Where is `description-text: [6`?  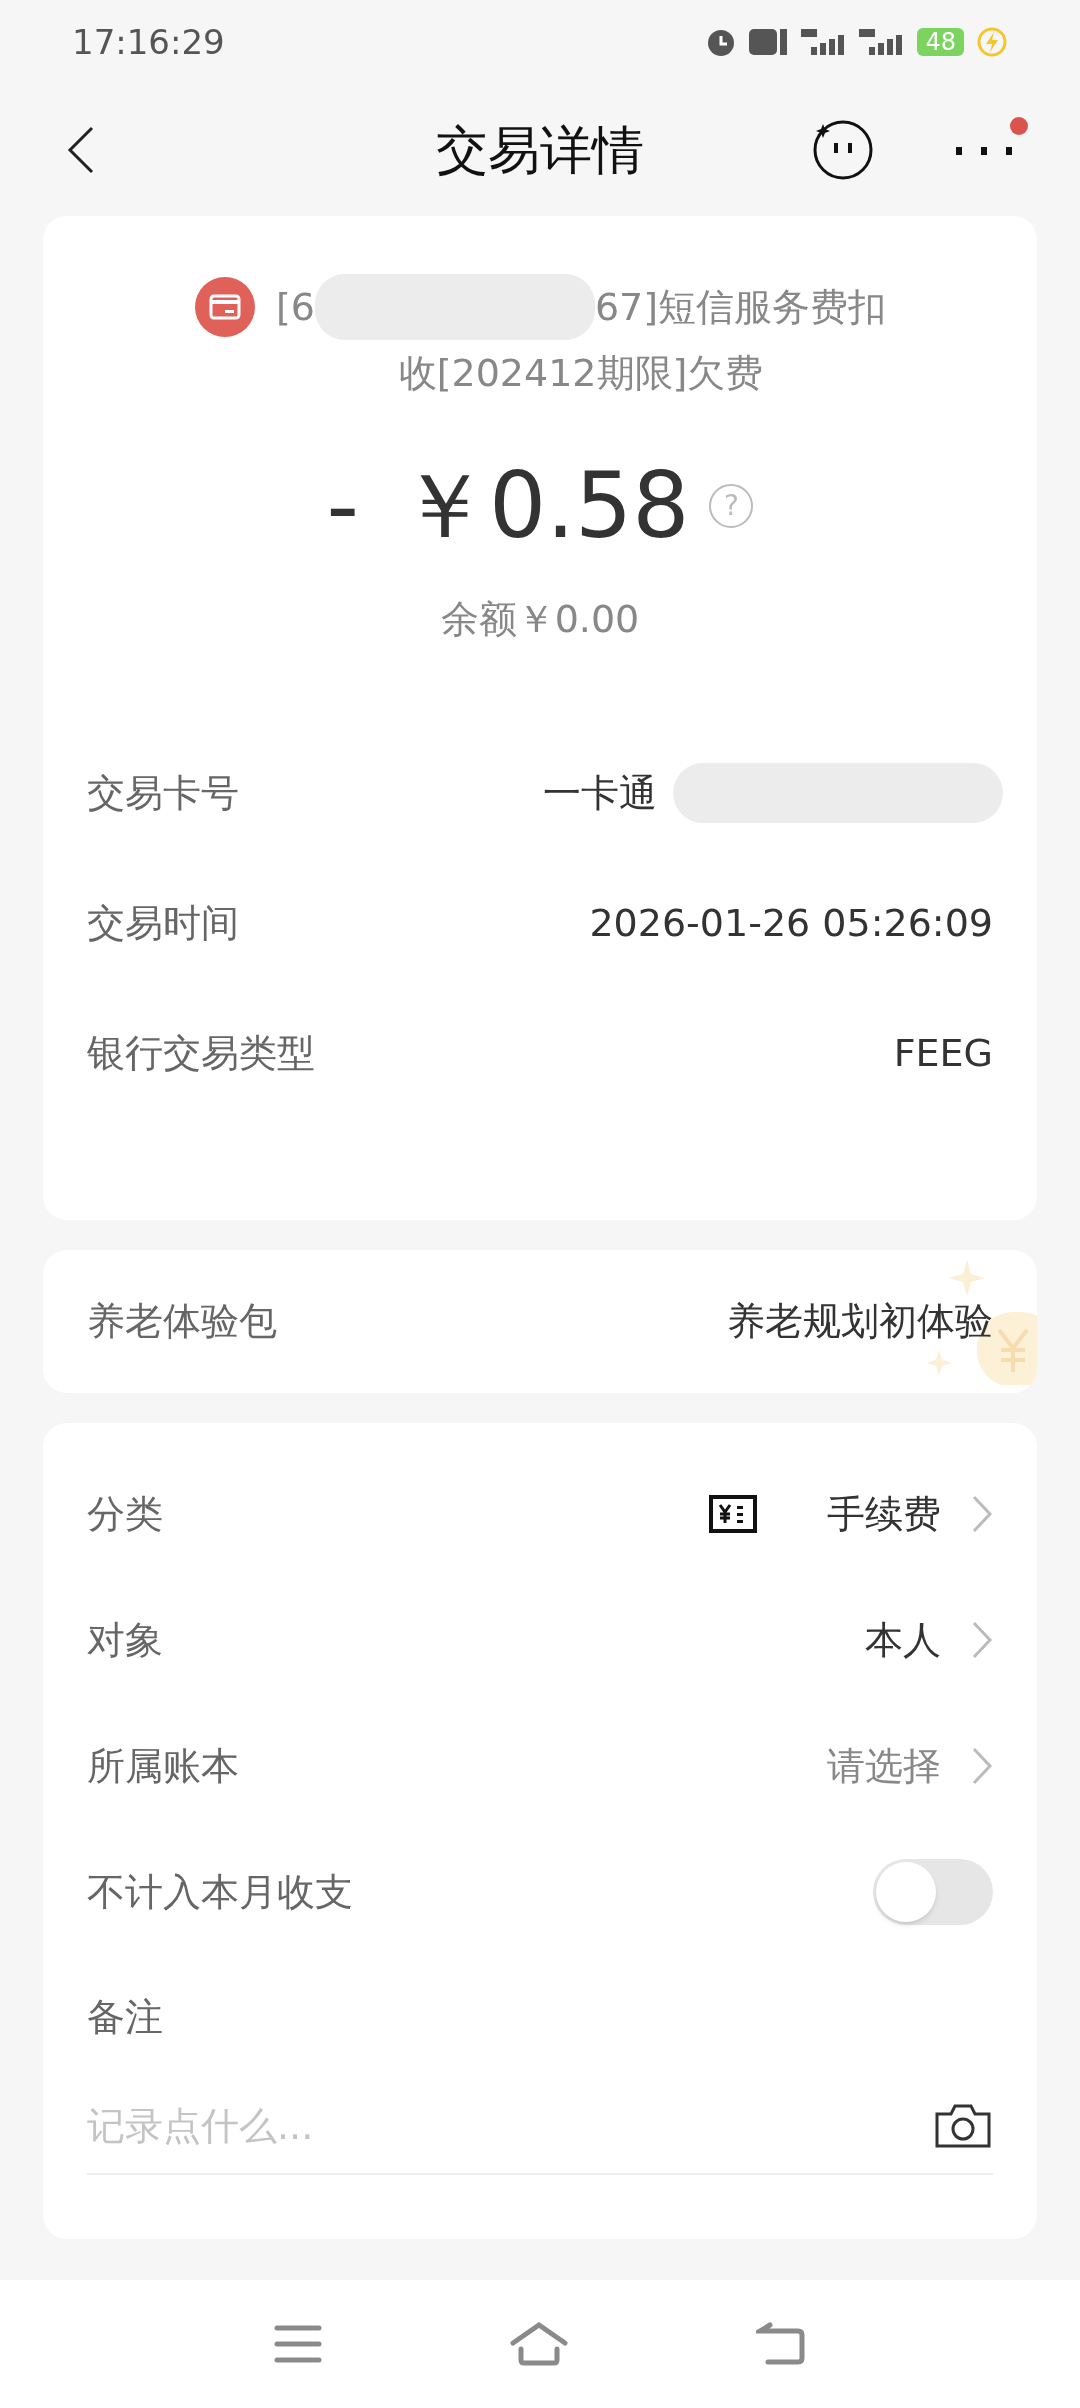 description-text: [6 is located at coordinates (295, 307).